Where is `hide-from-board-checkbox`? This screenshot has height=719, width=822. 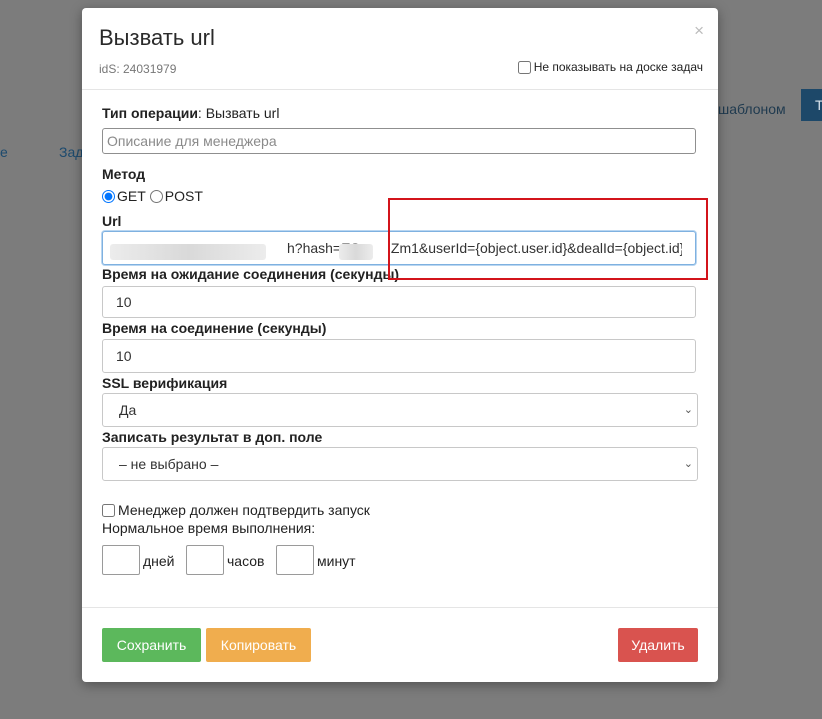
hide-from-board-checkbox is located at coordinates (524, 67).